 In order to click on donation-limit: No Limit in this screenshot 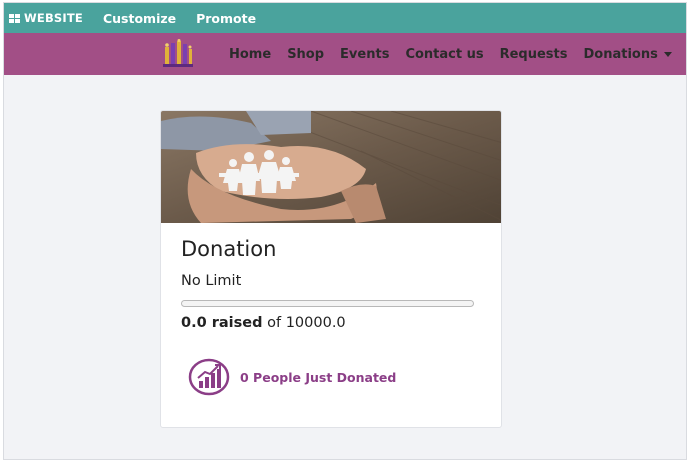, I will do `click(211, 281)`.